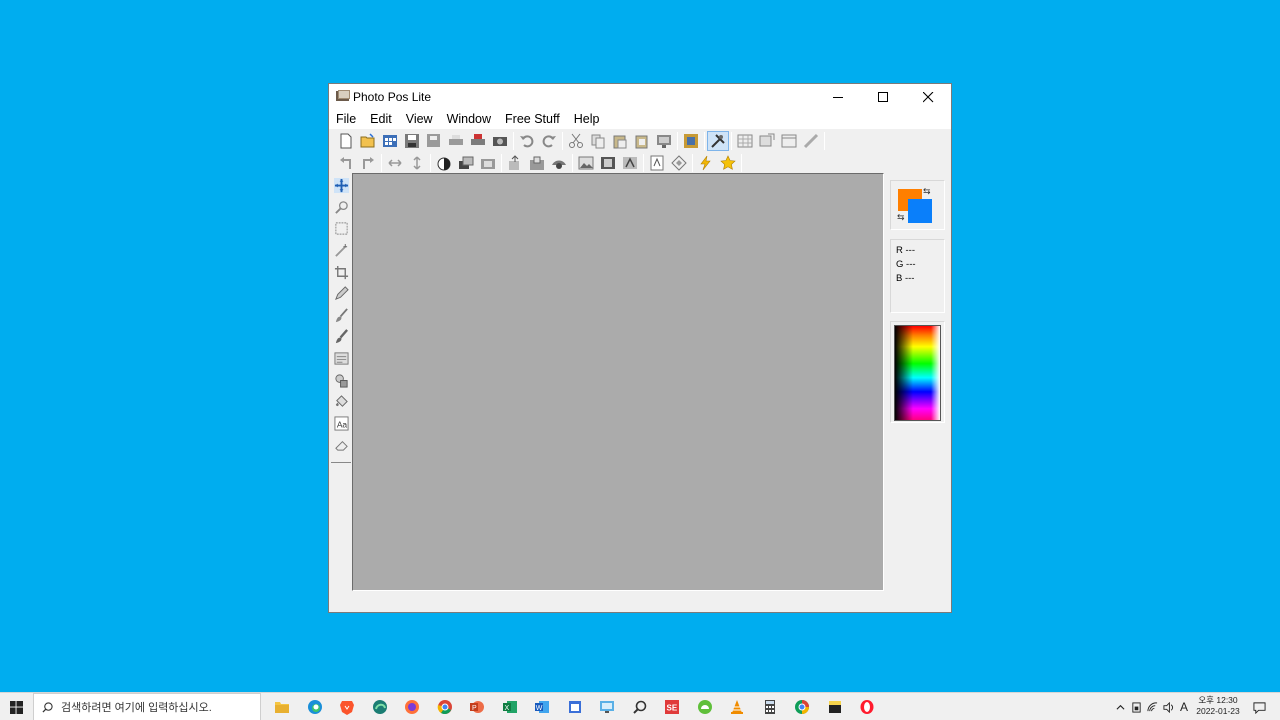  Describe the element at coordinates (341, 251) in the screenshot. I see `magic-wand-tool` at that location.